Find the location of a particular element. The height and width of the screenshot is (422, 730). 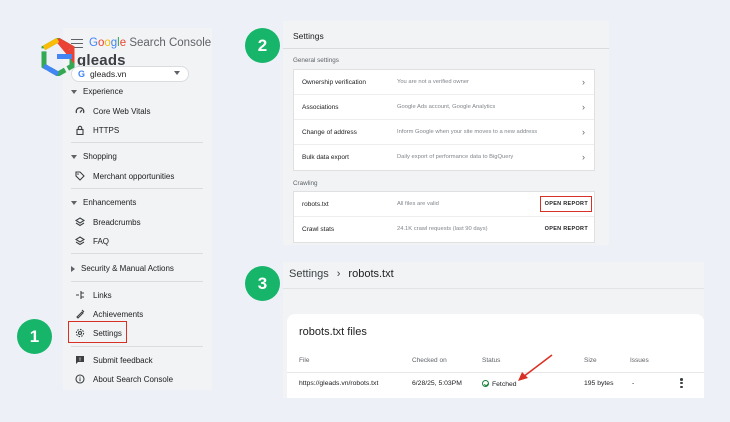

cell-status: Fetched is located at coordinates (499, 384).